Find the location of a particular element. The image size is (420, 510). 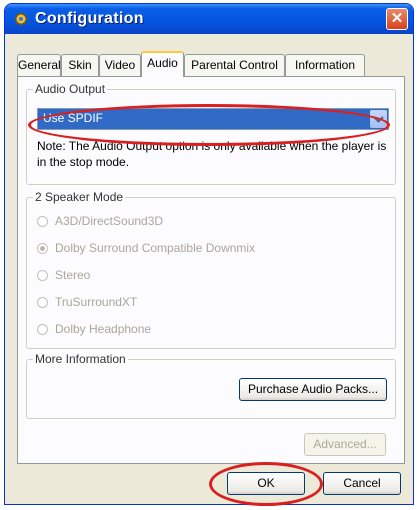

tab-skin: Skin is located at coordinates (80, 65).